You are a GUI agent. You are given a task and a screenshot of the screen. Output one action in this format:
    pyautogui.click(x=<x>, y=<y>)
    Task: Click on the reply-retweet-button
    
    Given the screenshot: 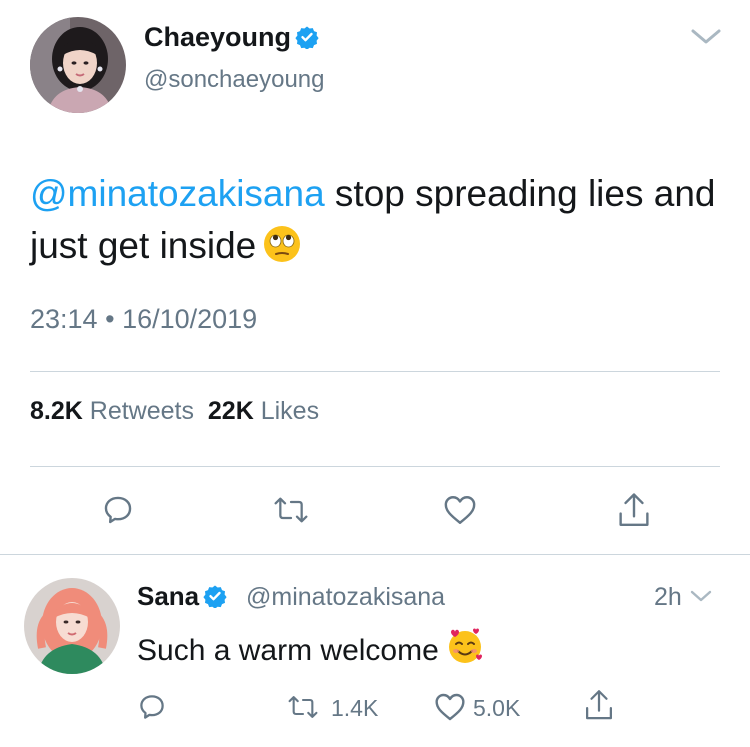 What is the action you would take?
    pyautogui.click(x=303, y=709)
    